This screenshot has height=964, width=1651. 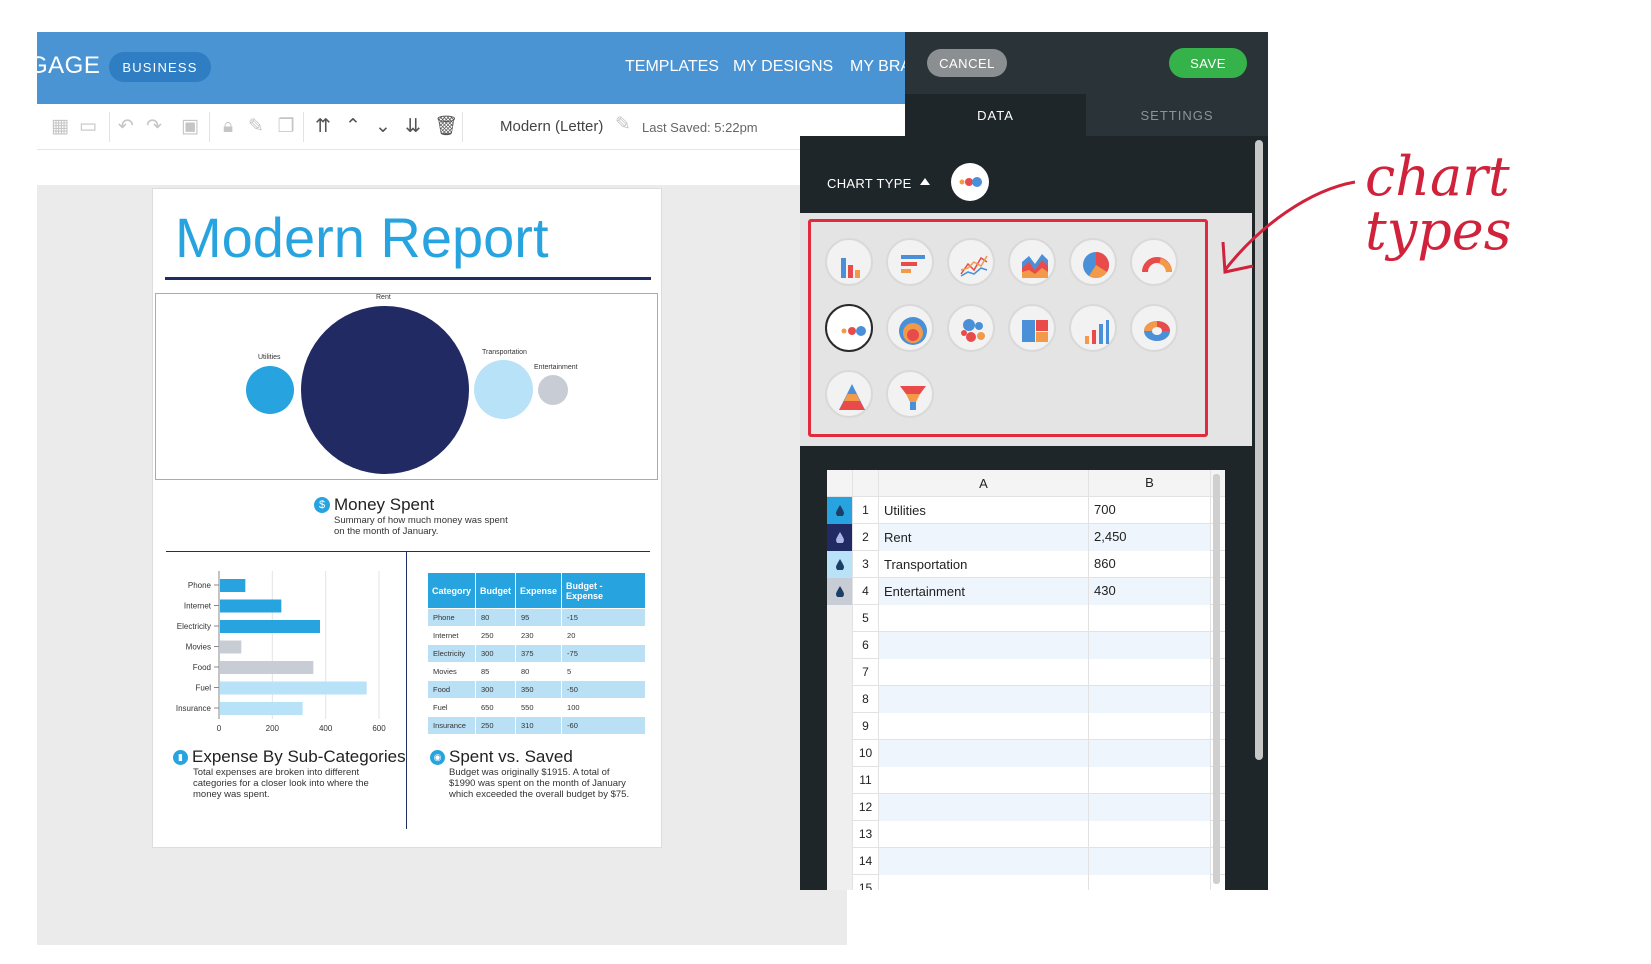 What do you see at coordinates (353, 127) in the screenshot?
I see `bring-forward-icon: ⌃` at bounding box center [353, 127].